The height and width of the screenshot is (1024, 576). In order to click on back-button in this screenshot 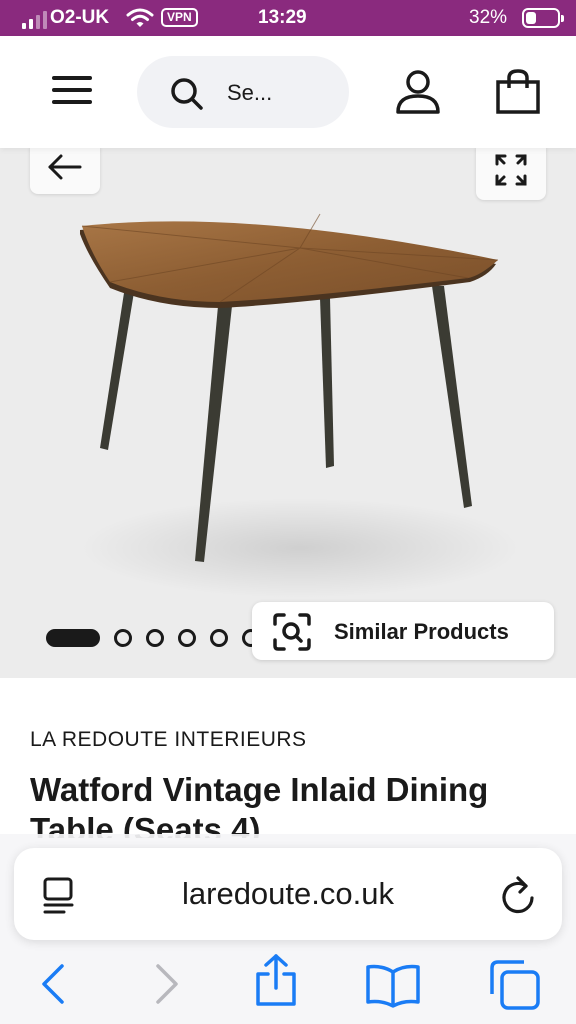, I will do `click(65, 171)`.